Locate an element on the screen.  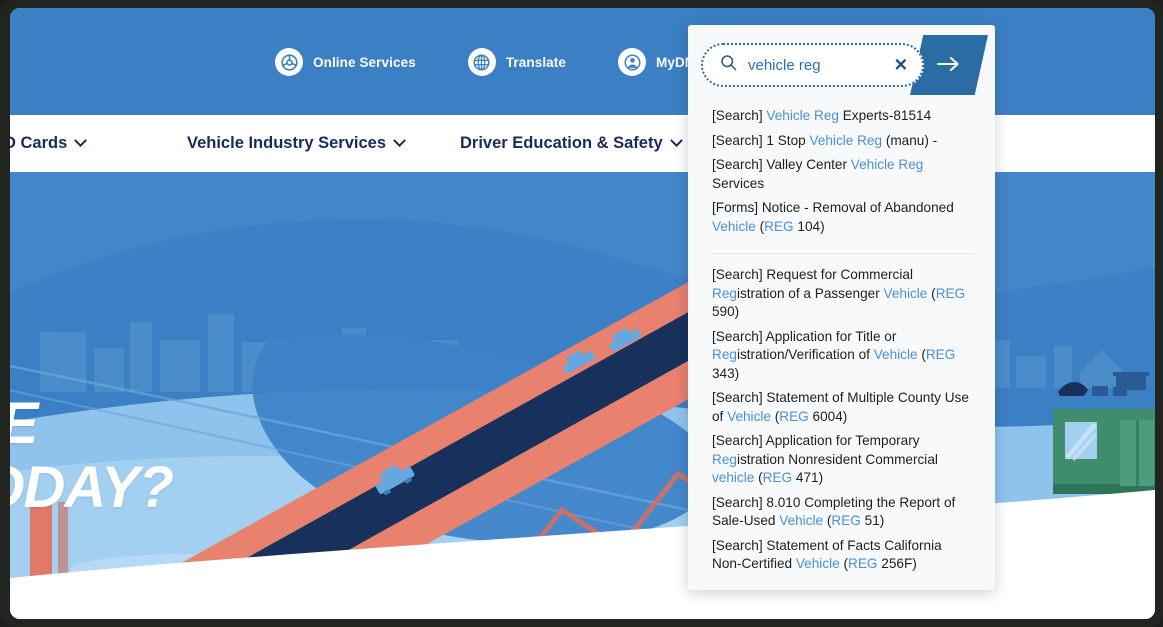
search-field: ✕ is located at coordinates (812, 65).